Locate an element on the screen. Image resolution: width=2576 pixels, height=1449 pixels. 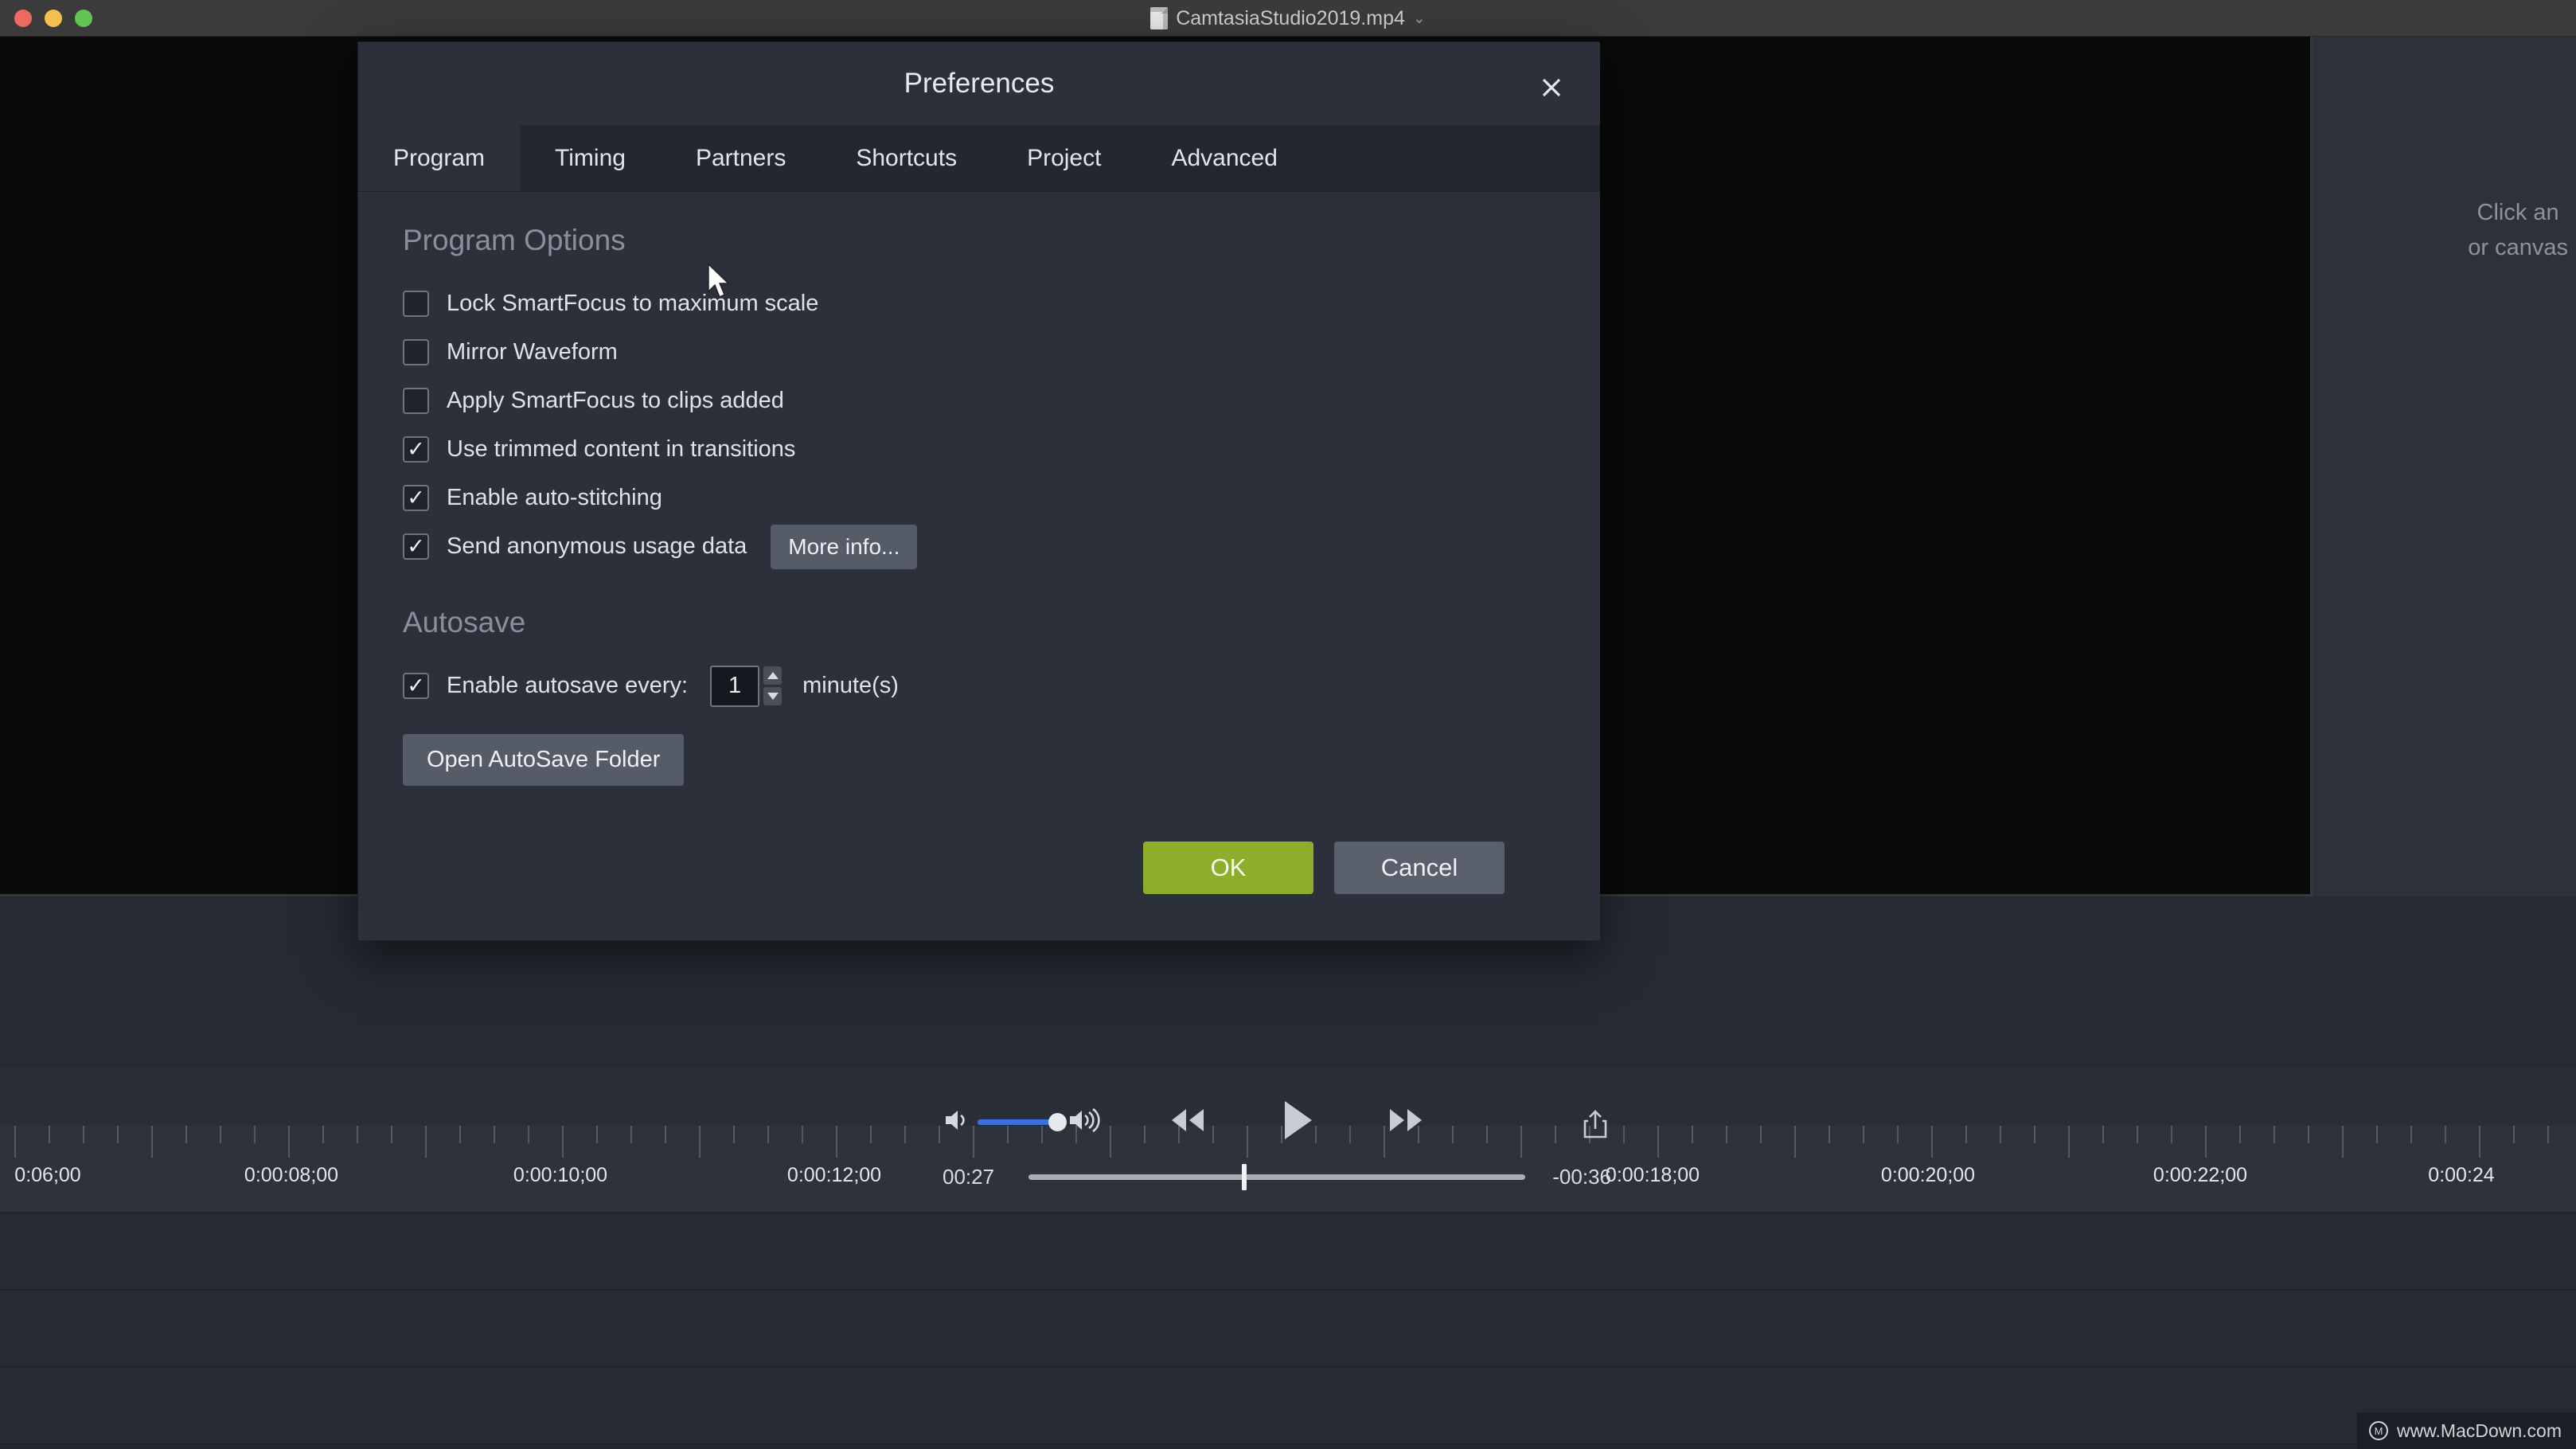
caret-down-icon is located at coordinates (773, 696).